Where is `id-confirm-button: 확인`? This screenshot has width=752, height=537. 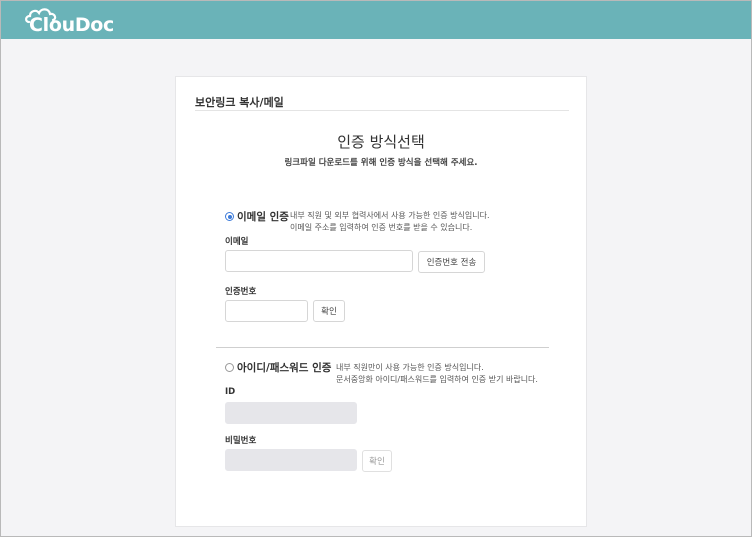 id-confirm-button: 확인 is located at coordinates (377, 461).